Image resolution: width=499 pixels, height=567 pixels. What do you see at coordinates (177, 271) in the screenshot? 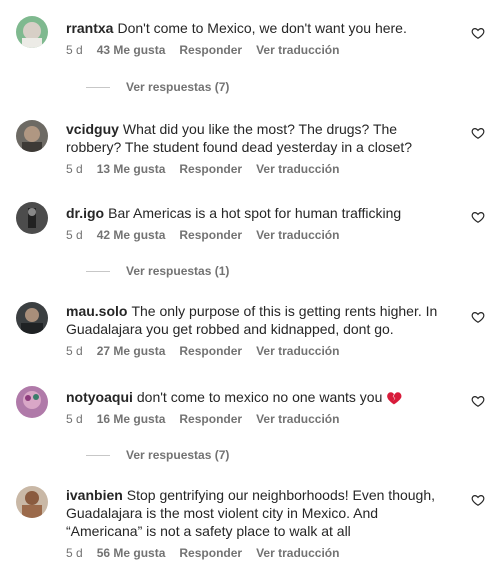
I see `view-replies-label: Ver respuestas (1)` at bounding box center [177, 271].